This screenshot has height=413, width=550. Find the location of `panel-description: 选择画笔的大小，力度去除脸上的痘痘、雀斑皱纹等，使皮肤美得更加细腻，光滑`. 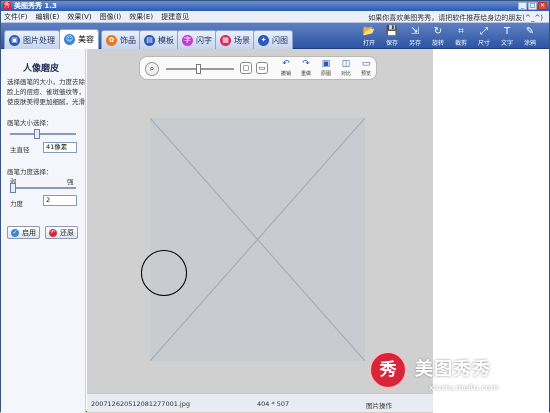

panel-description: 选择画笔的大小，力度去除脸上的痘痘、雀斑皱纹等，使皮肤美得更加细腻，光滑 is located at coordinates (46, 92).